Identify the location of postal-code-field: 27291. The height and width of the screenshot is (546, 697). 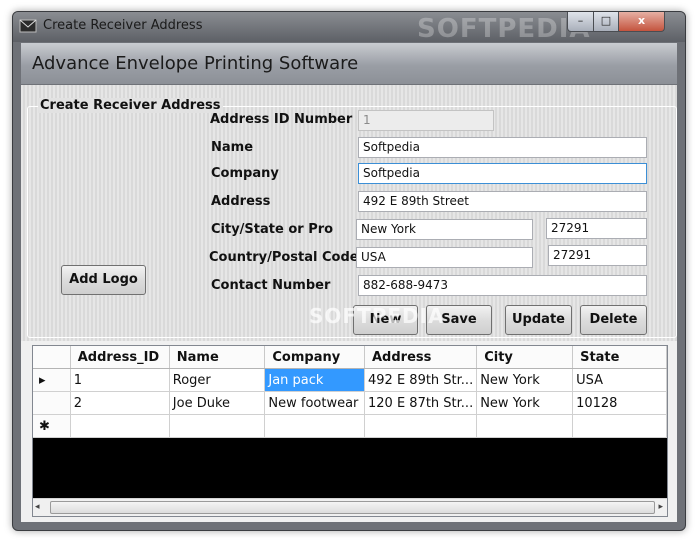
(597, 255).